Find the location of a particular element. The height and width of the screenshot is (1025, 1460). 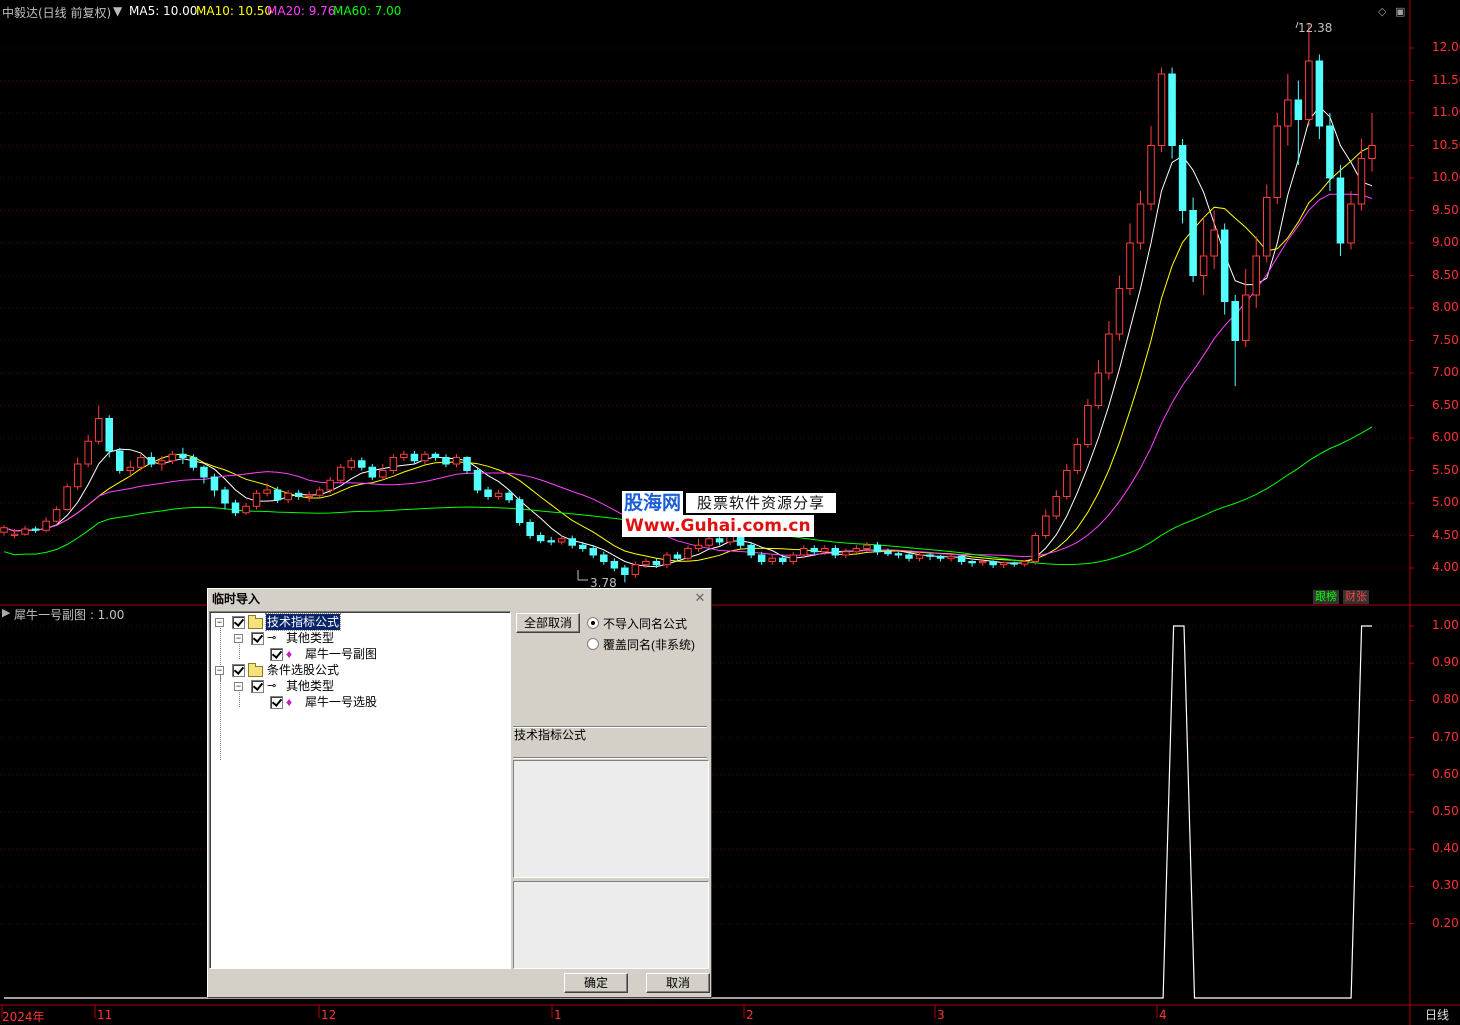

tree-label: 犀牛一号副图 is located at coordinates (341, 654).